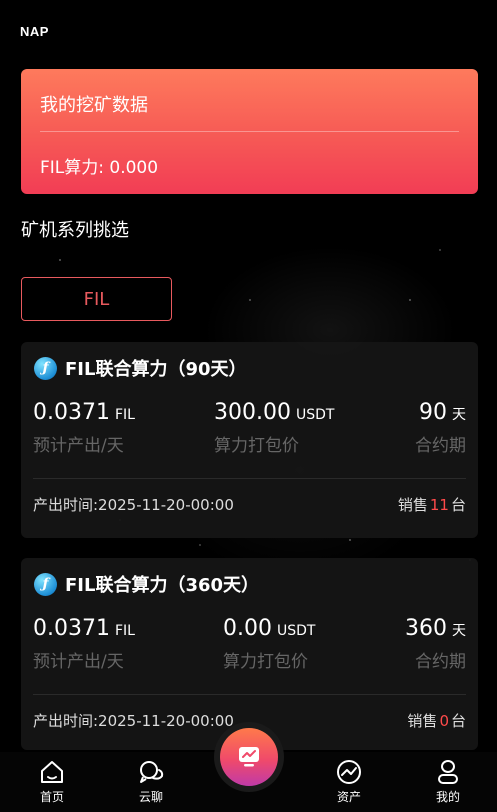 This screenshot has height=812, width=497. What do you see at coordinates (150, 797) in the screenshot?
I see `tab-chat-label: 云聊` at bounding box center [150, 797].